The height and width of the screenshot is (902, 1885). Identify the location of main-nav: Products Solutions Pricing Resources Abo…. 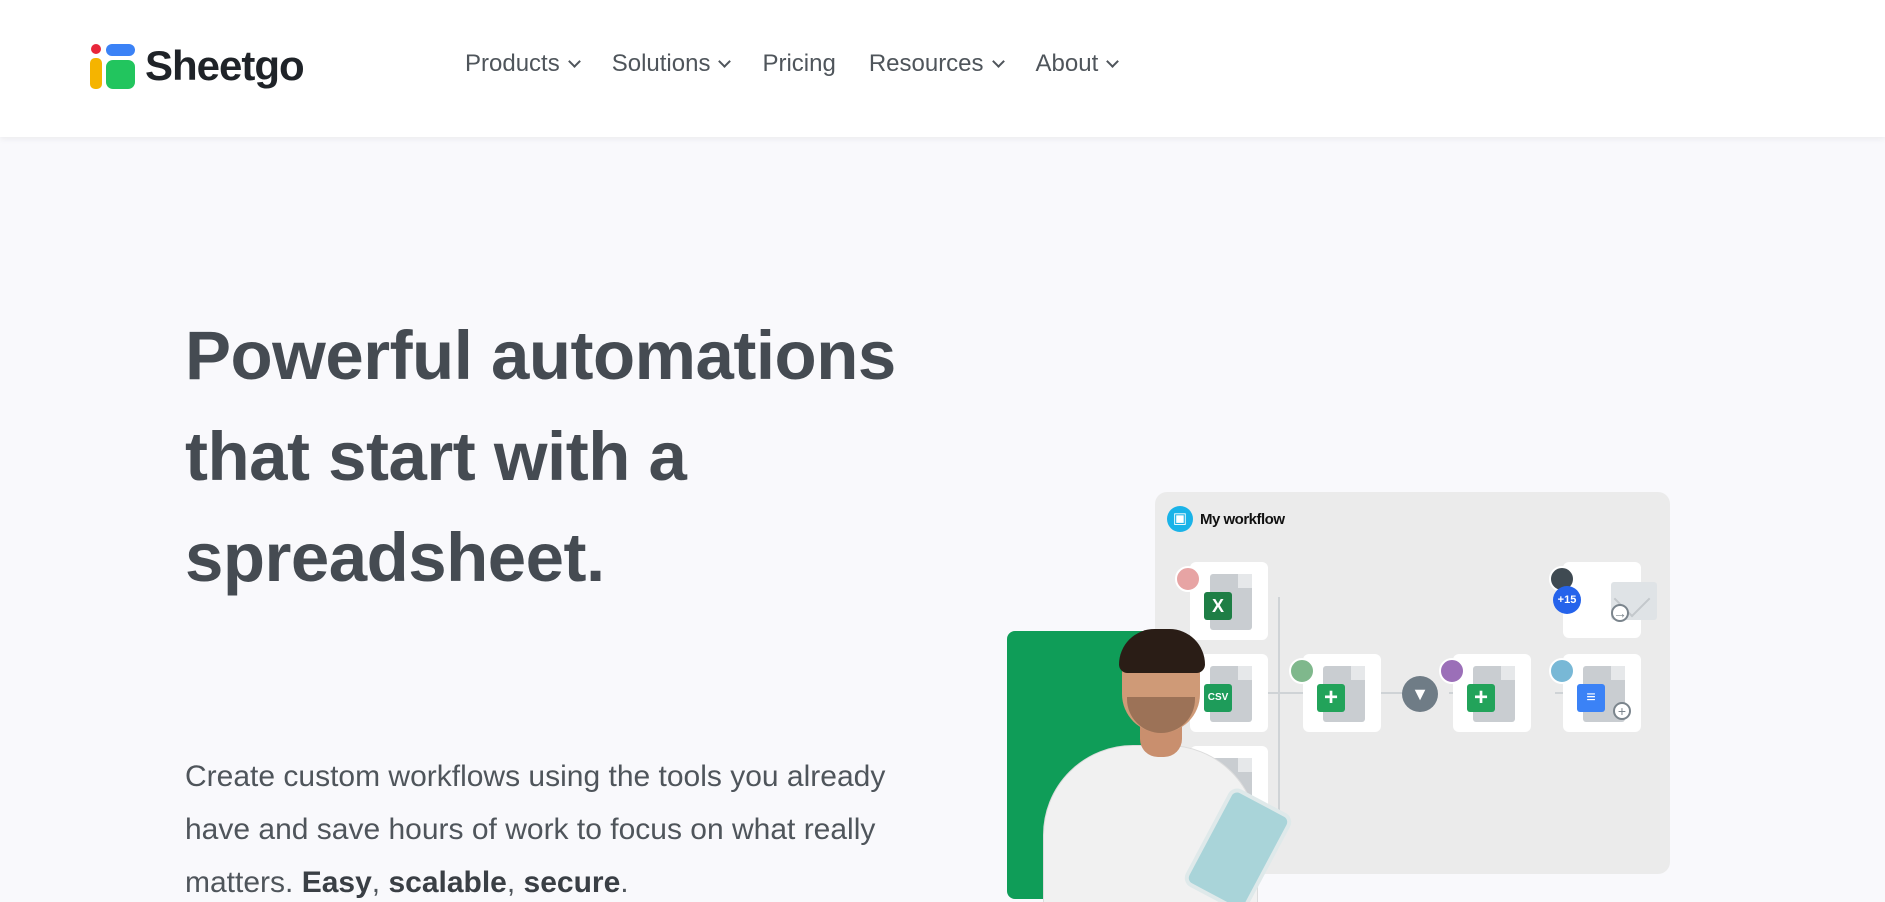
(807, 64).